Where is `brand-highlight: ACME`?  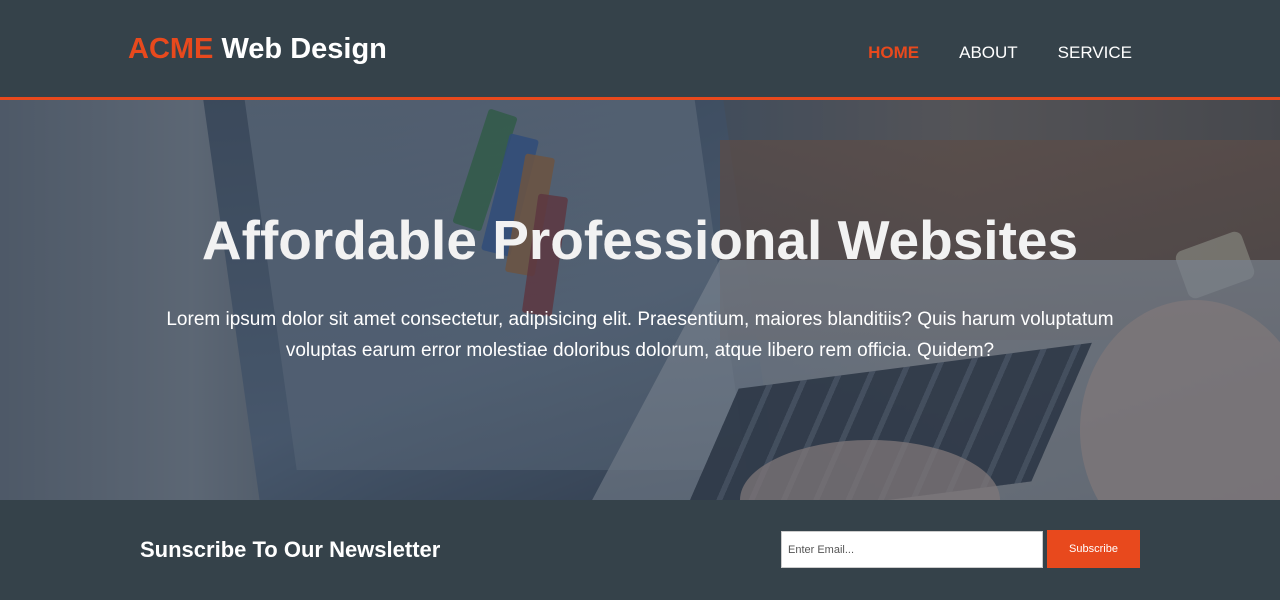 brand-highlight: ACME is located at coordinates (171, 49).